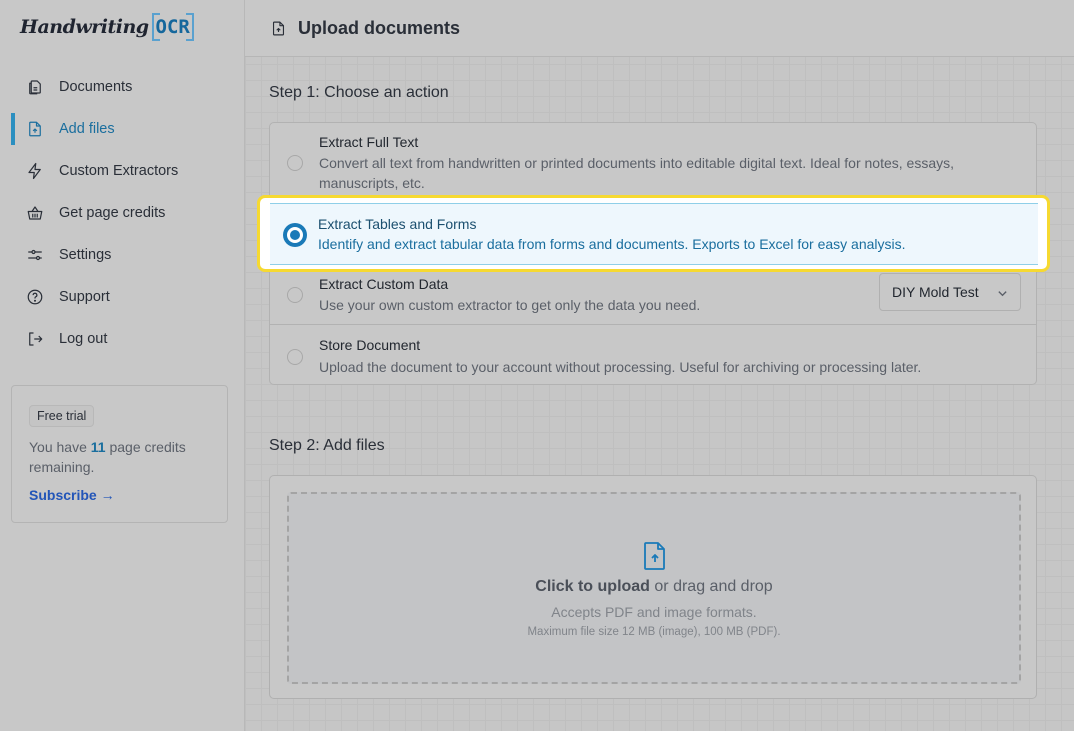 The image size is (1074, 731). Describe the element at coordinates (654, 612) in the screenshot. I see `accepted-formats-text: Accepts PDF and image formats.` at that location.